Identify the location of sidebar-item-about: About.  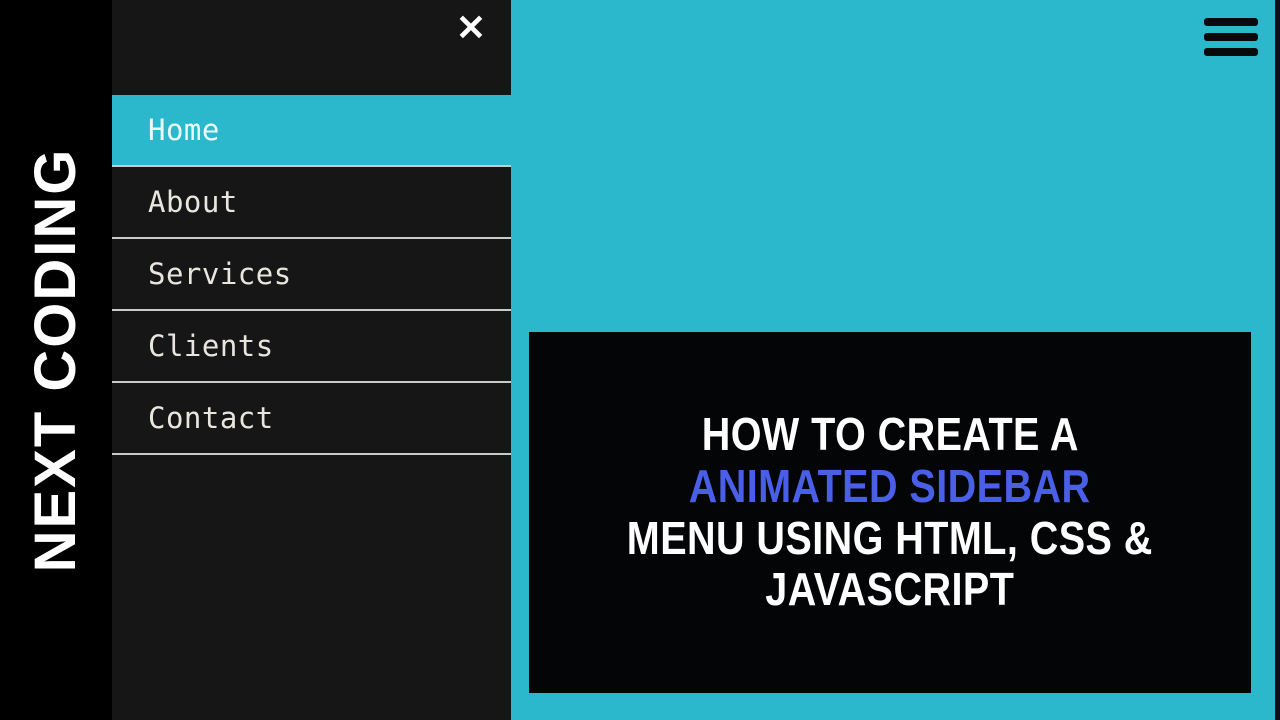
(311, 203).